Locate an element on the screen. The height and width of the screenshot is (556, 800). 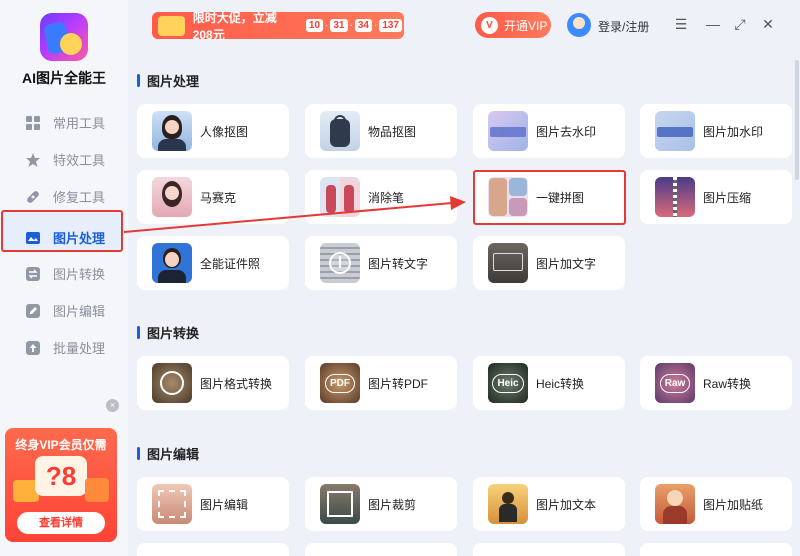
add-watermark-icon is located at coordinates (675, 131).